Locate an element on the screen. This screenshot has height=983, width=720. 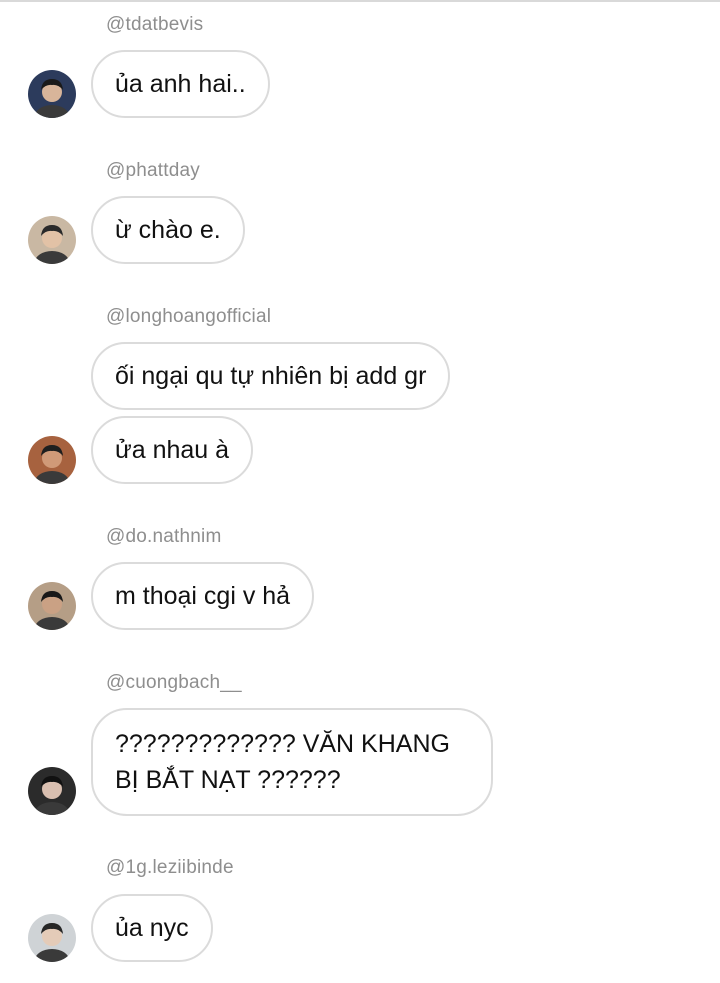
username: @1g.leziibinde is located at coordinates (170, 868).